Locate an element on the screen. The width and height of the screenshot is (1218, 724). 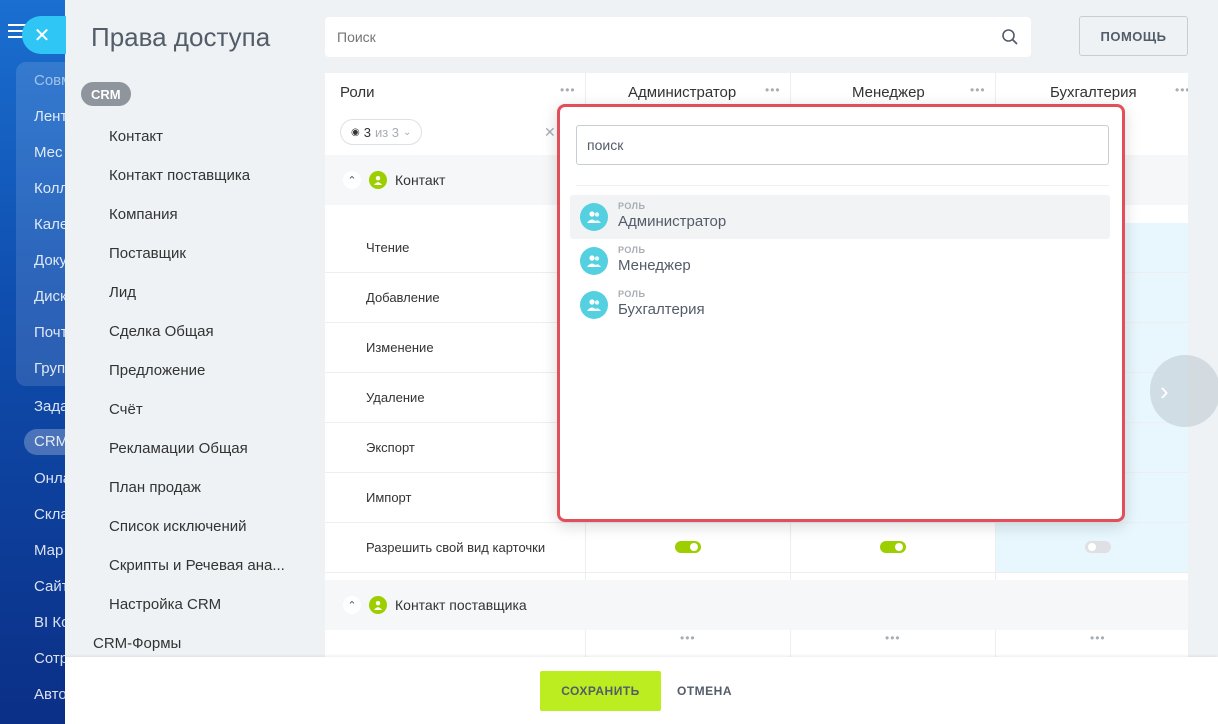
menu-item-exclusions: Список исключений is located at coordinates (178, 526).